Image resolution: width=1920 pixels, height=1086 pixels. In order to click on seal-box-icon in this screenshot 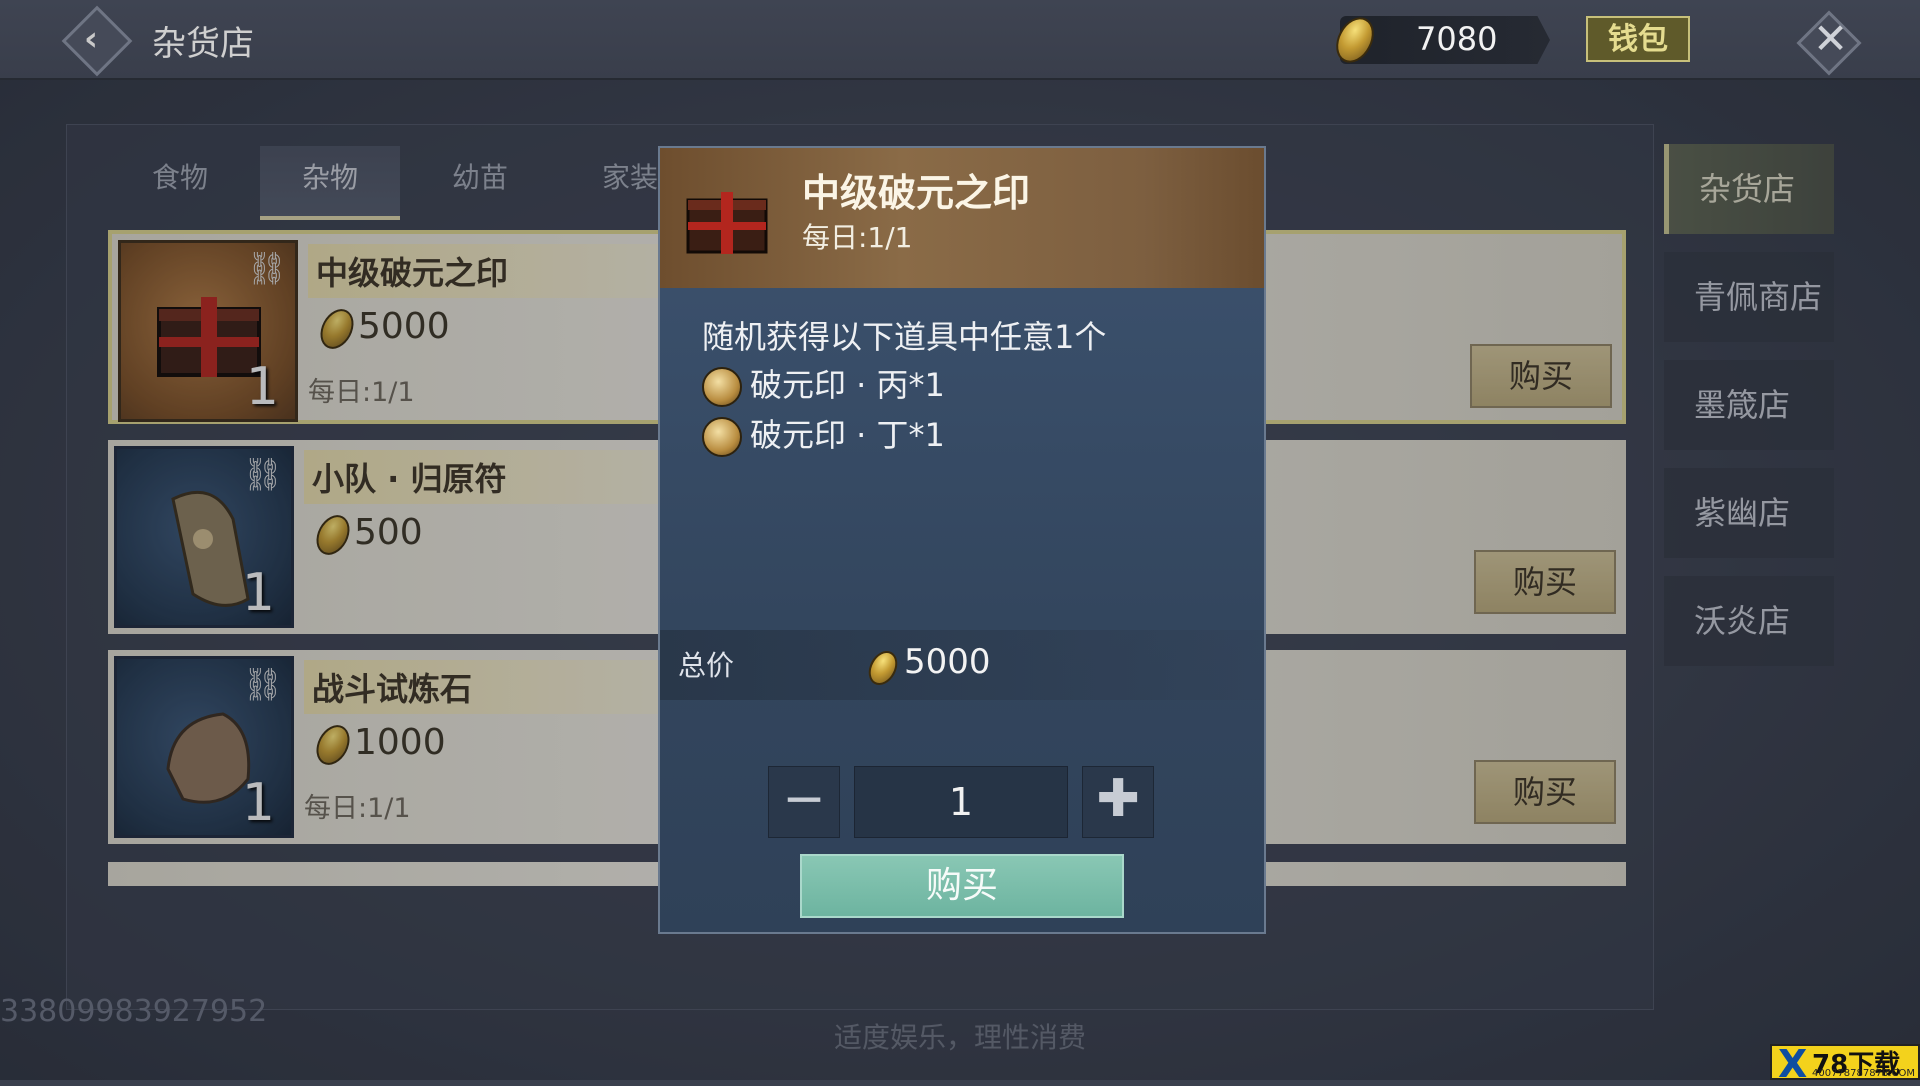, I will do `click(727, 223)`.